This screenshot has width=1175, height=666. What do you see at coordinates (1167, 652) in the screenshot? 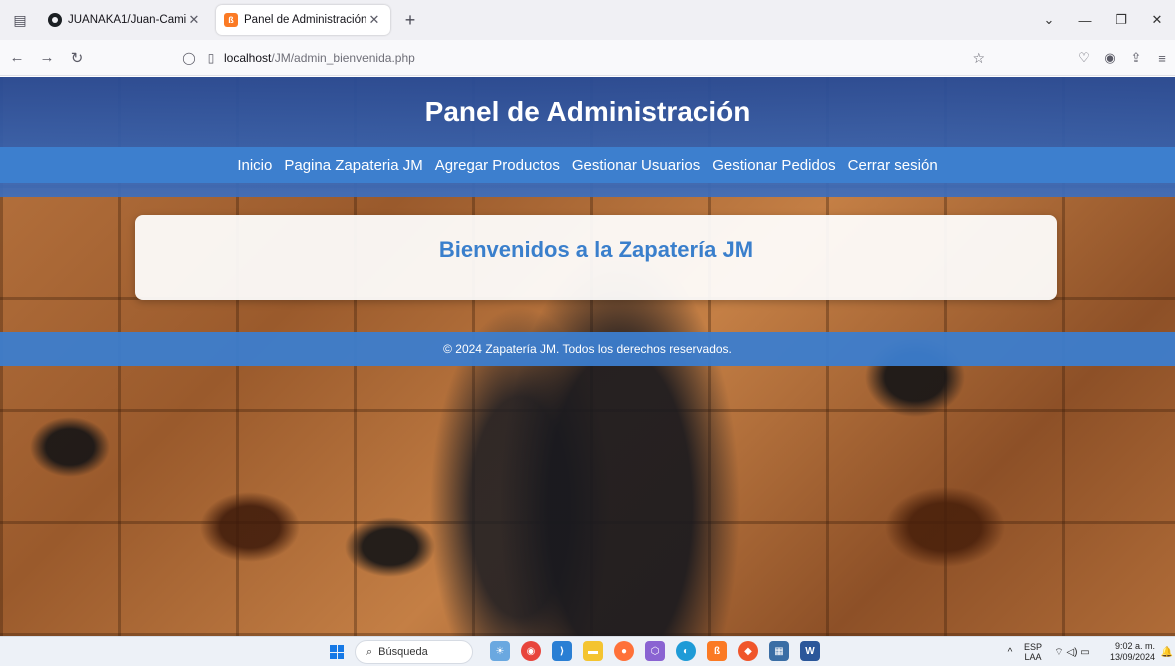
I see `notification-bell-icon: 🔔` at bounding box center [1167, 652].